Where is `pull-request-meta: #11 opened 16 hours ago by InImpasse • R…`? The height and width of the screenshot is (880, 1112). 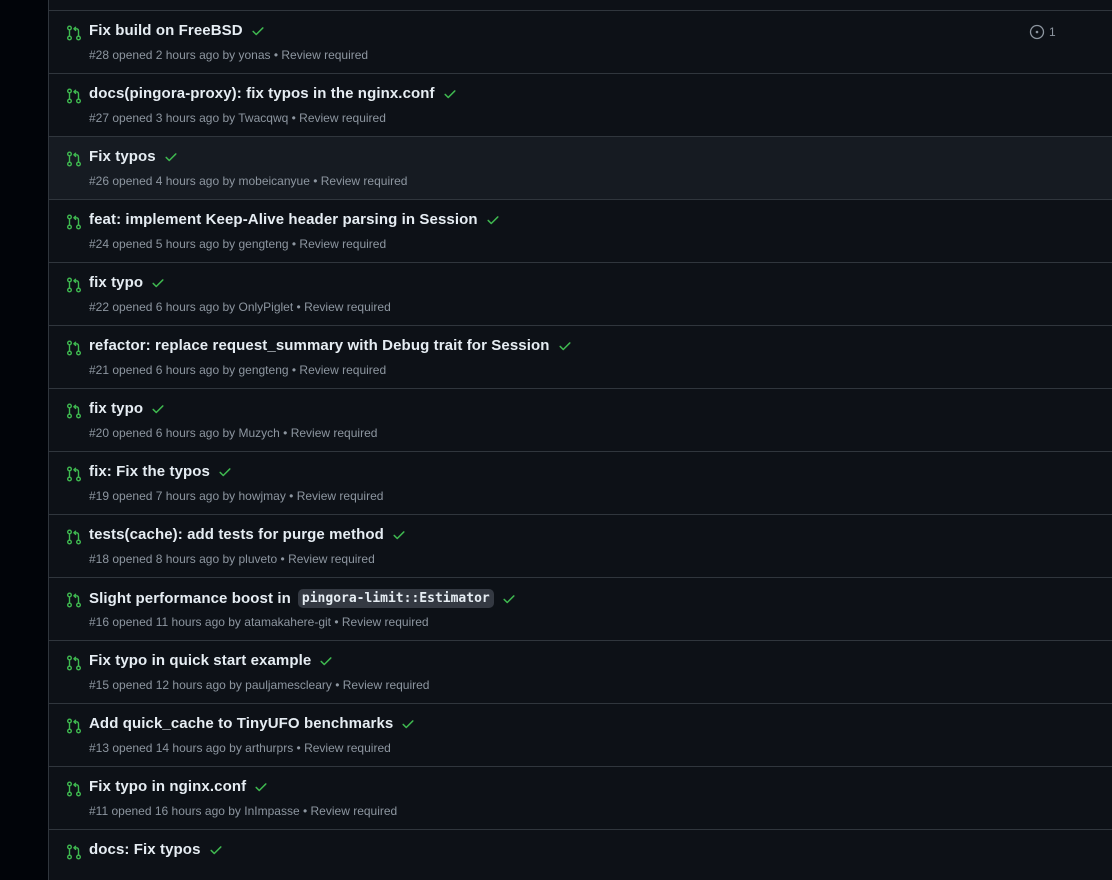 pull-request-meta: #11 opened 16 hours ago by InImpasse • R… is located at coordinates (243, 811).